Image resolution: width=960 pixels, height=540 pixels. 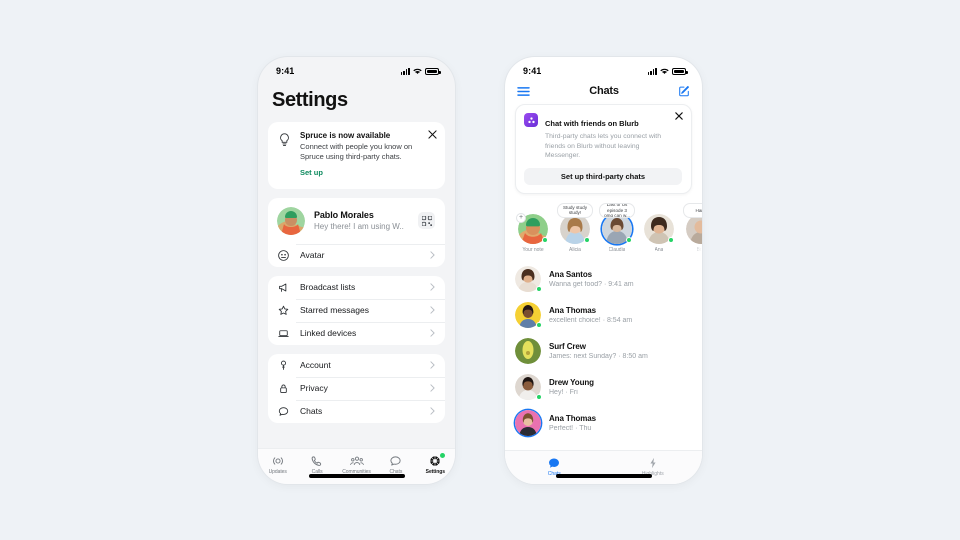 I want to click on tab-label: Settings, so click(x=435, y=472).